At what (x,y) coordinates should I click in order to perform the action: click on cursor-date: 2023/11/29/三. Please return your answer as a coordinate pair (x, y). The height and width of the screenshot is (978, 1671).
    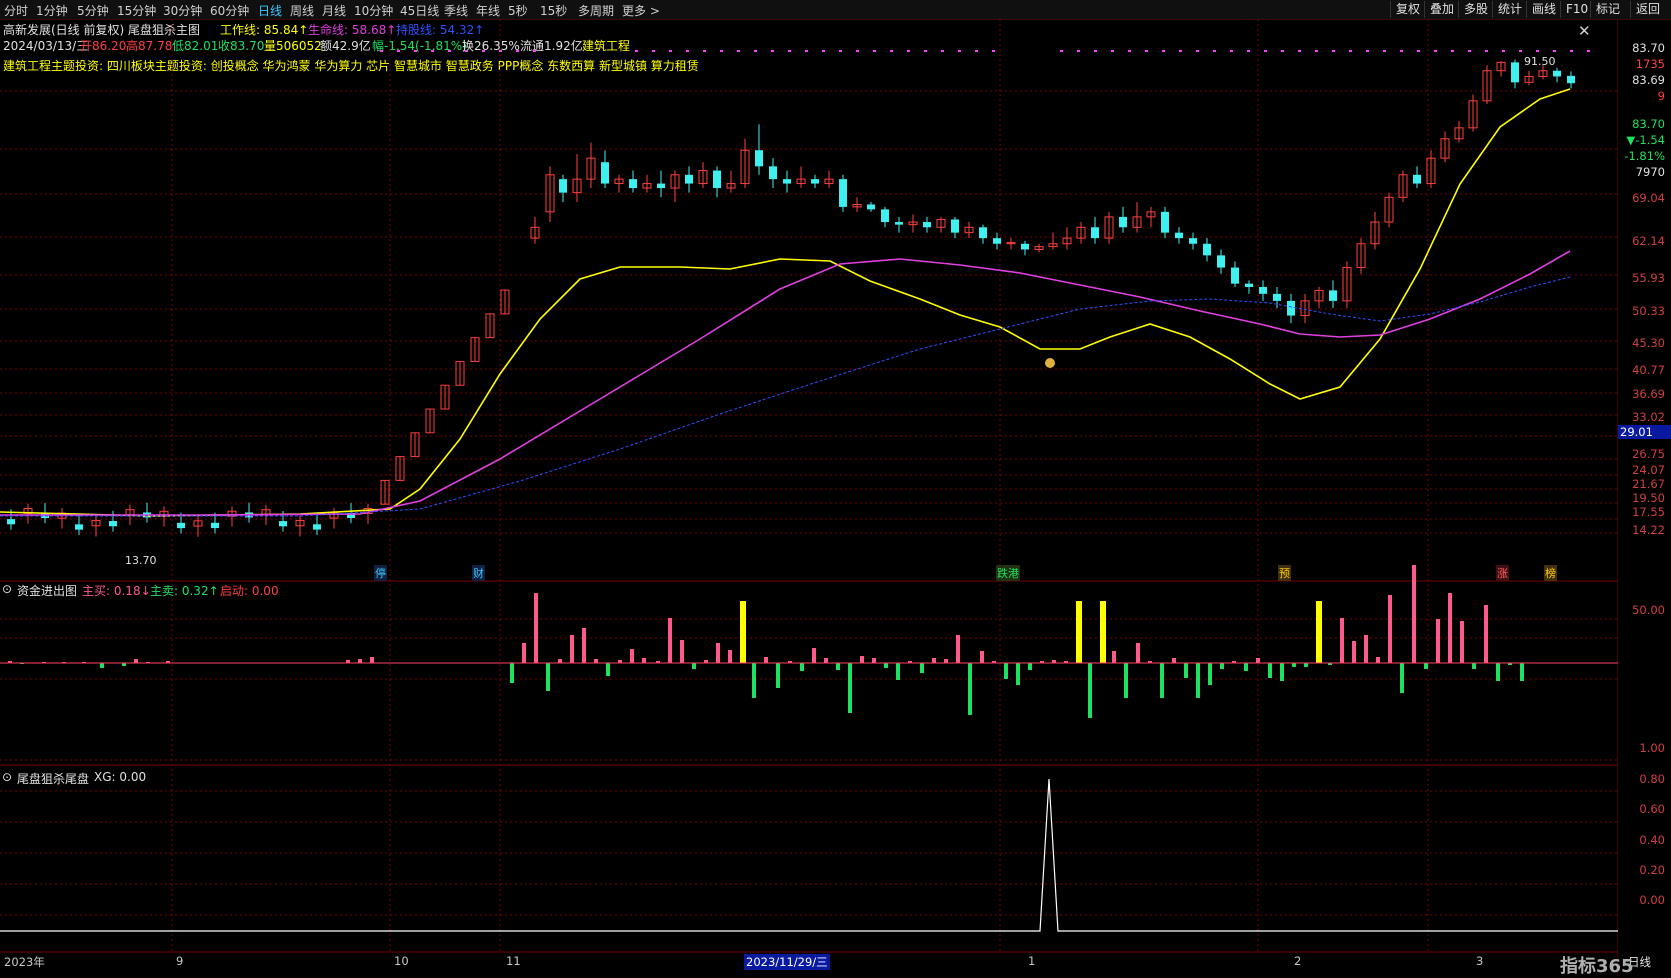
    Looking at the image, I should click on (787, 962).